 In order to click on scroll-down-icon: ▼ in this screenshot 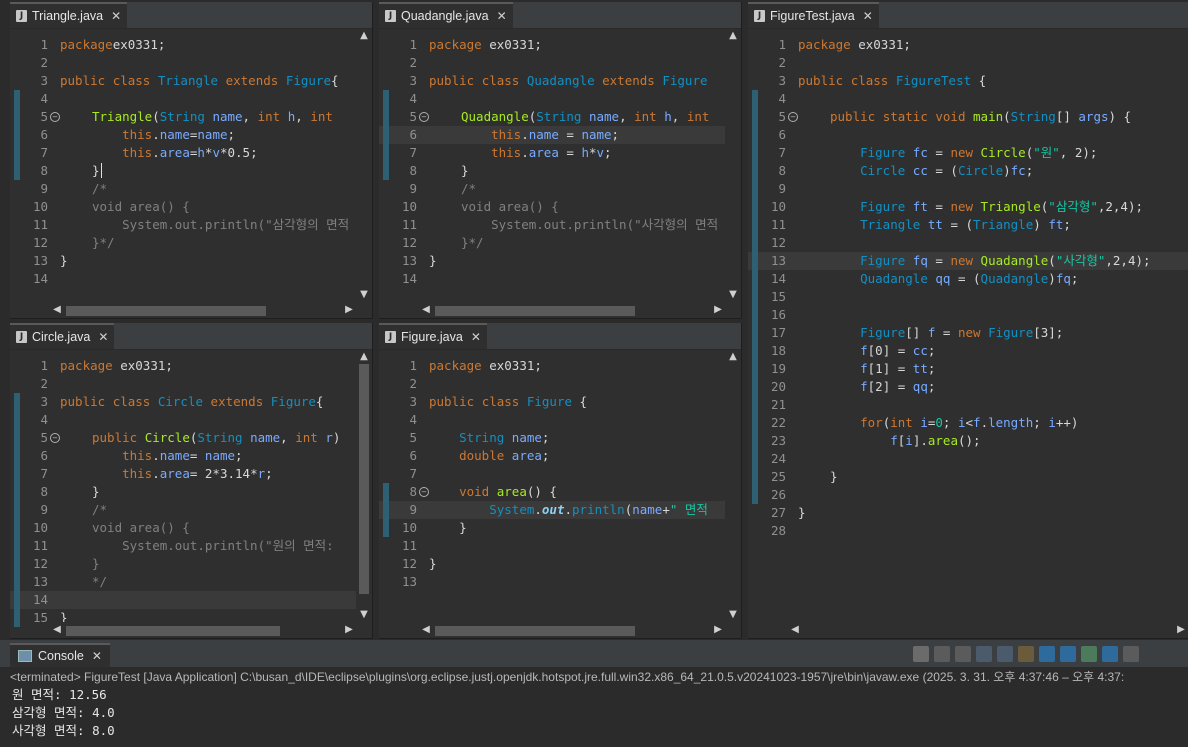, I will do `click(733, 615)`.